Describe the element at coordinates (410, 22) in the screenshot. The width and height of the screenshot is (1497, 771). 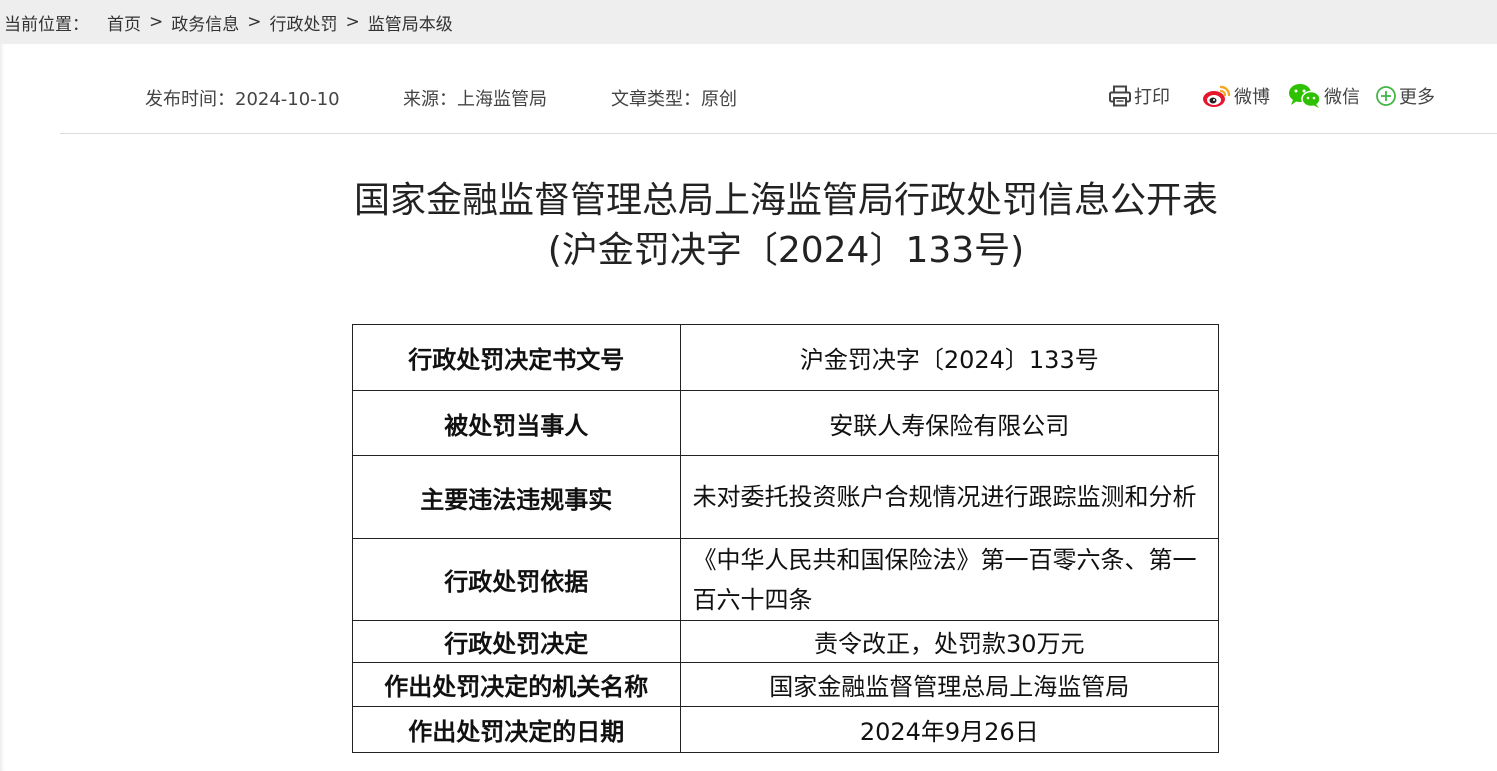
I see `breadcrumb-bureau-link: 监管局本级` at that location.